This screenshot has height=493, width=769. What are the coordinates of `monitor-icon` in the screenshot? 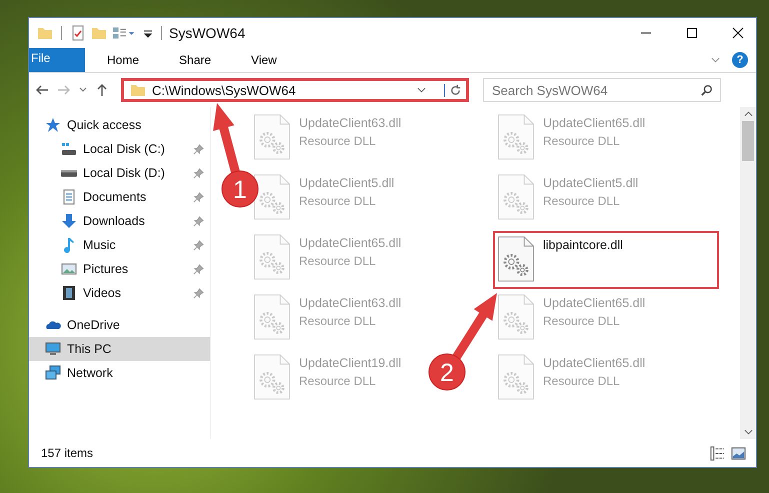 It's located at (53, 349).